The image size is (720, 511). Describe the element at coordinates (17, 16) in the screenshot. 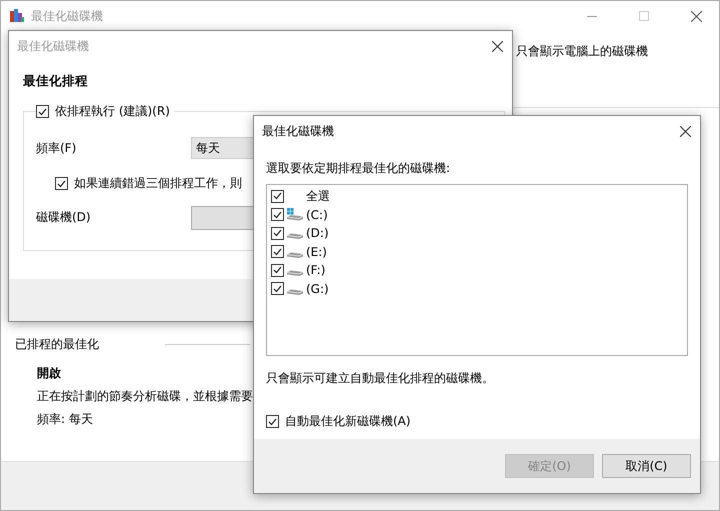

I see `app-icon` at that location.